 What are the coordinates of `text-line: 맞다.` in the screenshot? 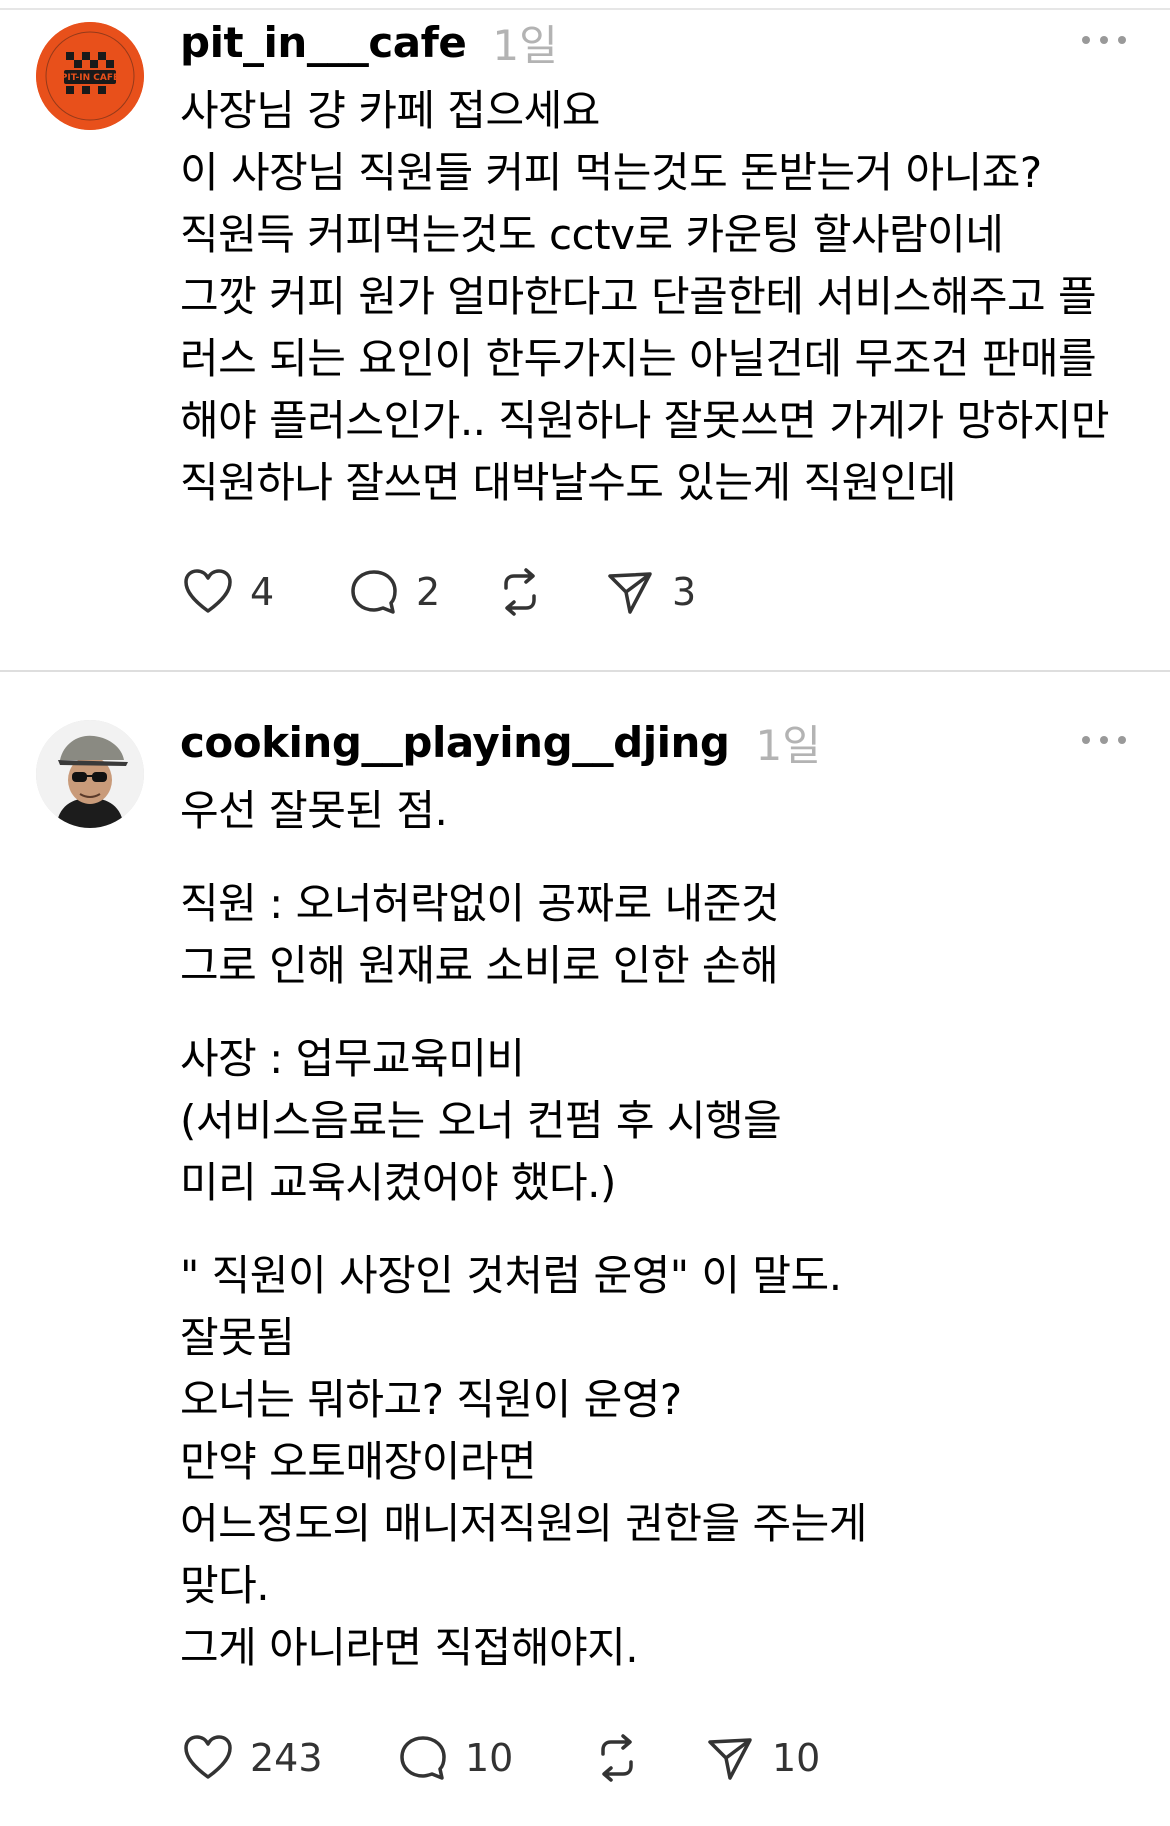 It's located at (225, 1585).